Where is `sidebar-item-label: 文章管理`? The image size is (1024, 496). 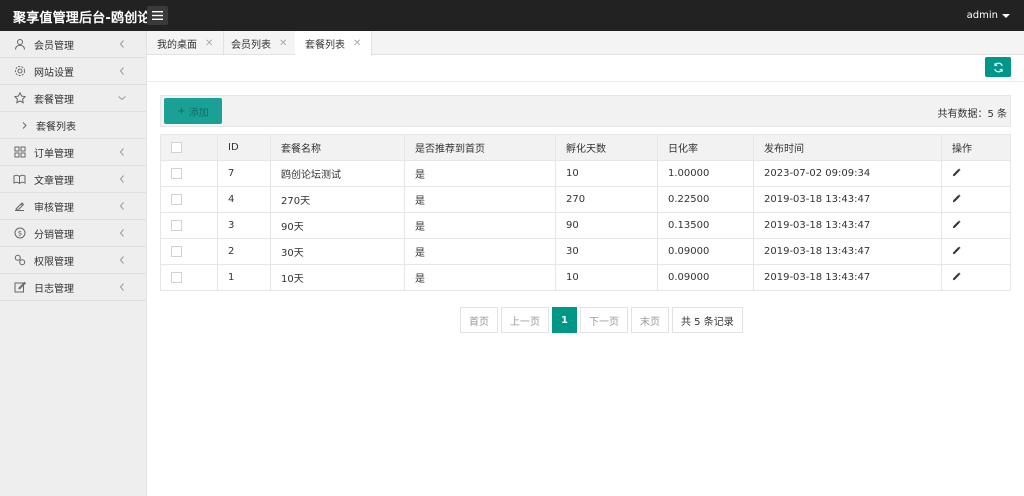
sidebar-item-label: 文章管理 is located at coordinates (54, 181).